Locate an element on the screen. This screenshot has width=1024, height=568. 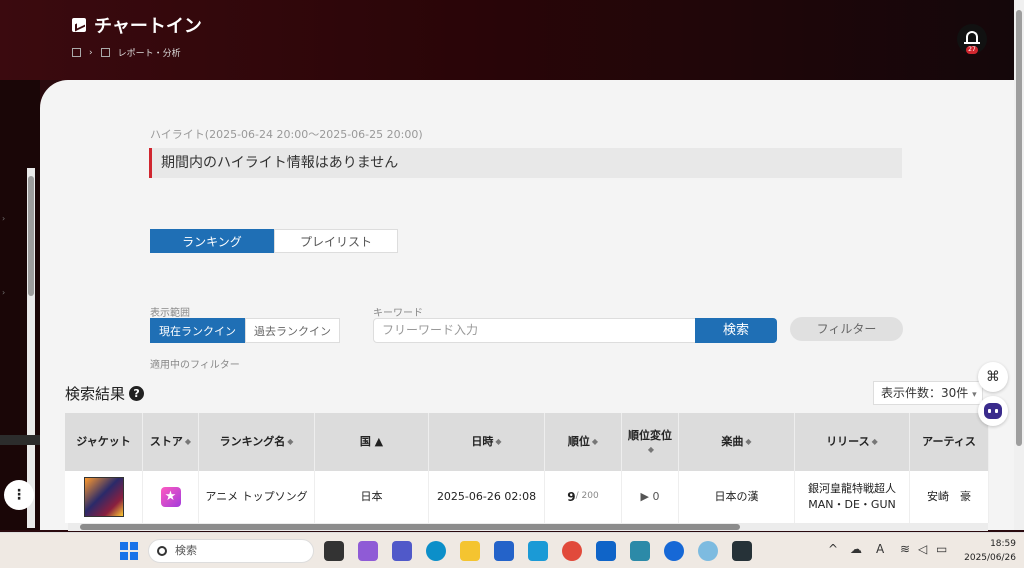
store-icon is located at coordinates (504, 551).